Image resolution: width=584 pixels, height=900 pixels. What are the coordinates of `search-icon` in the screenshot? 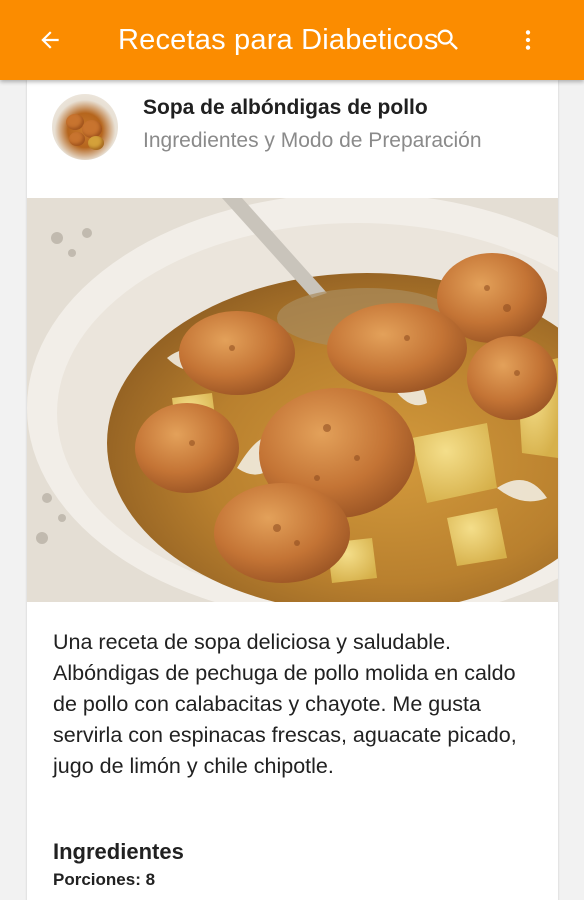 It's located at (447, 39).